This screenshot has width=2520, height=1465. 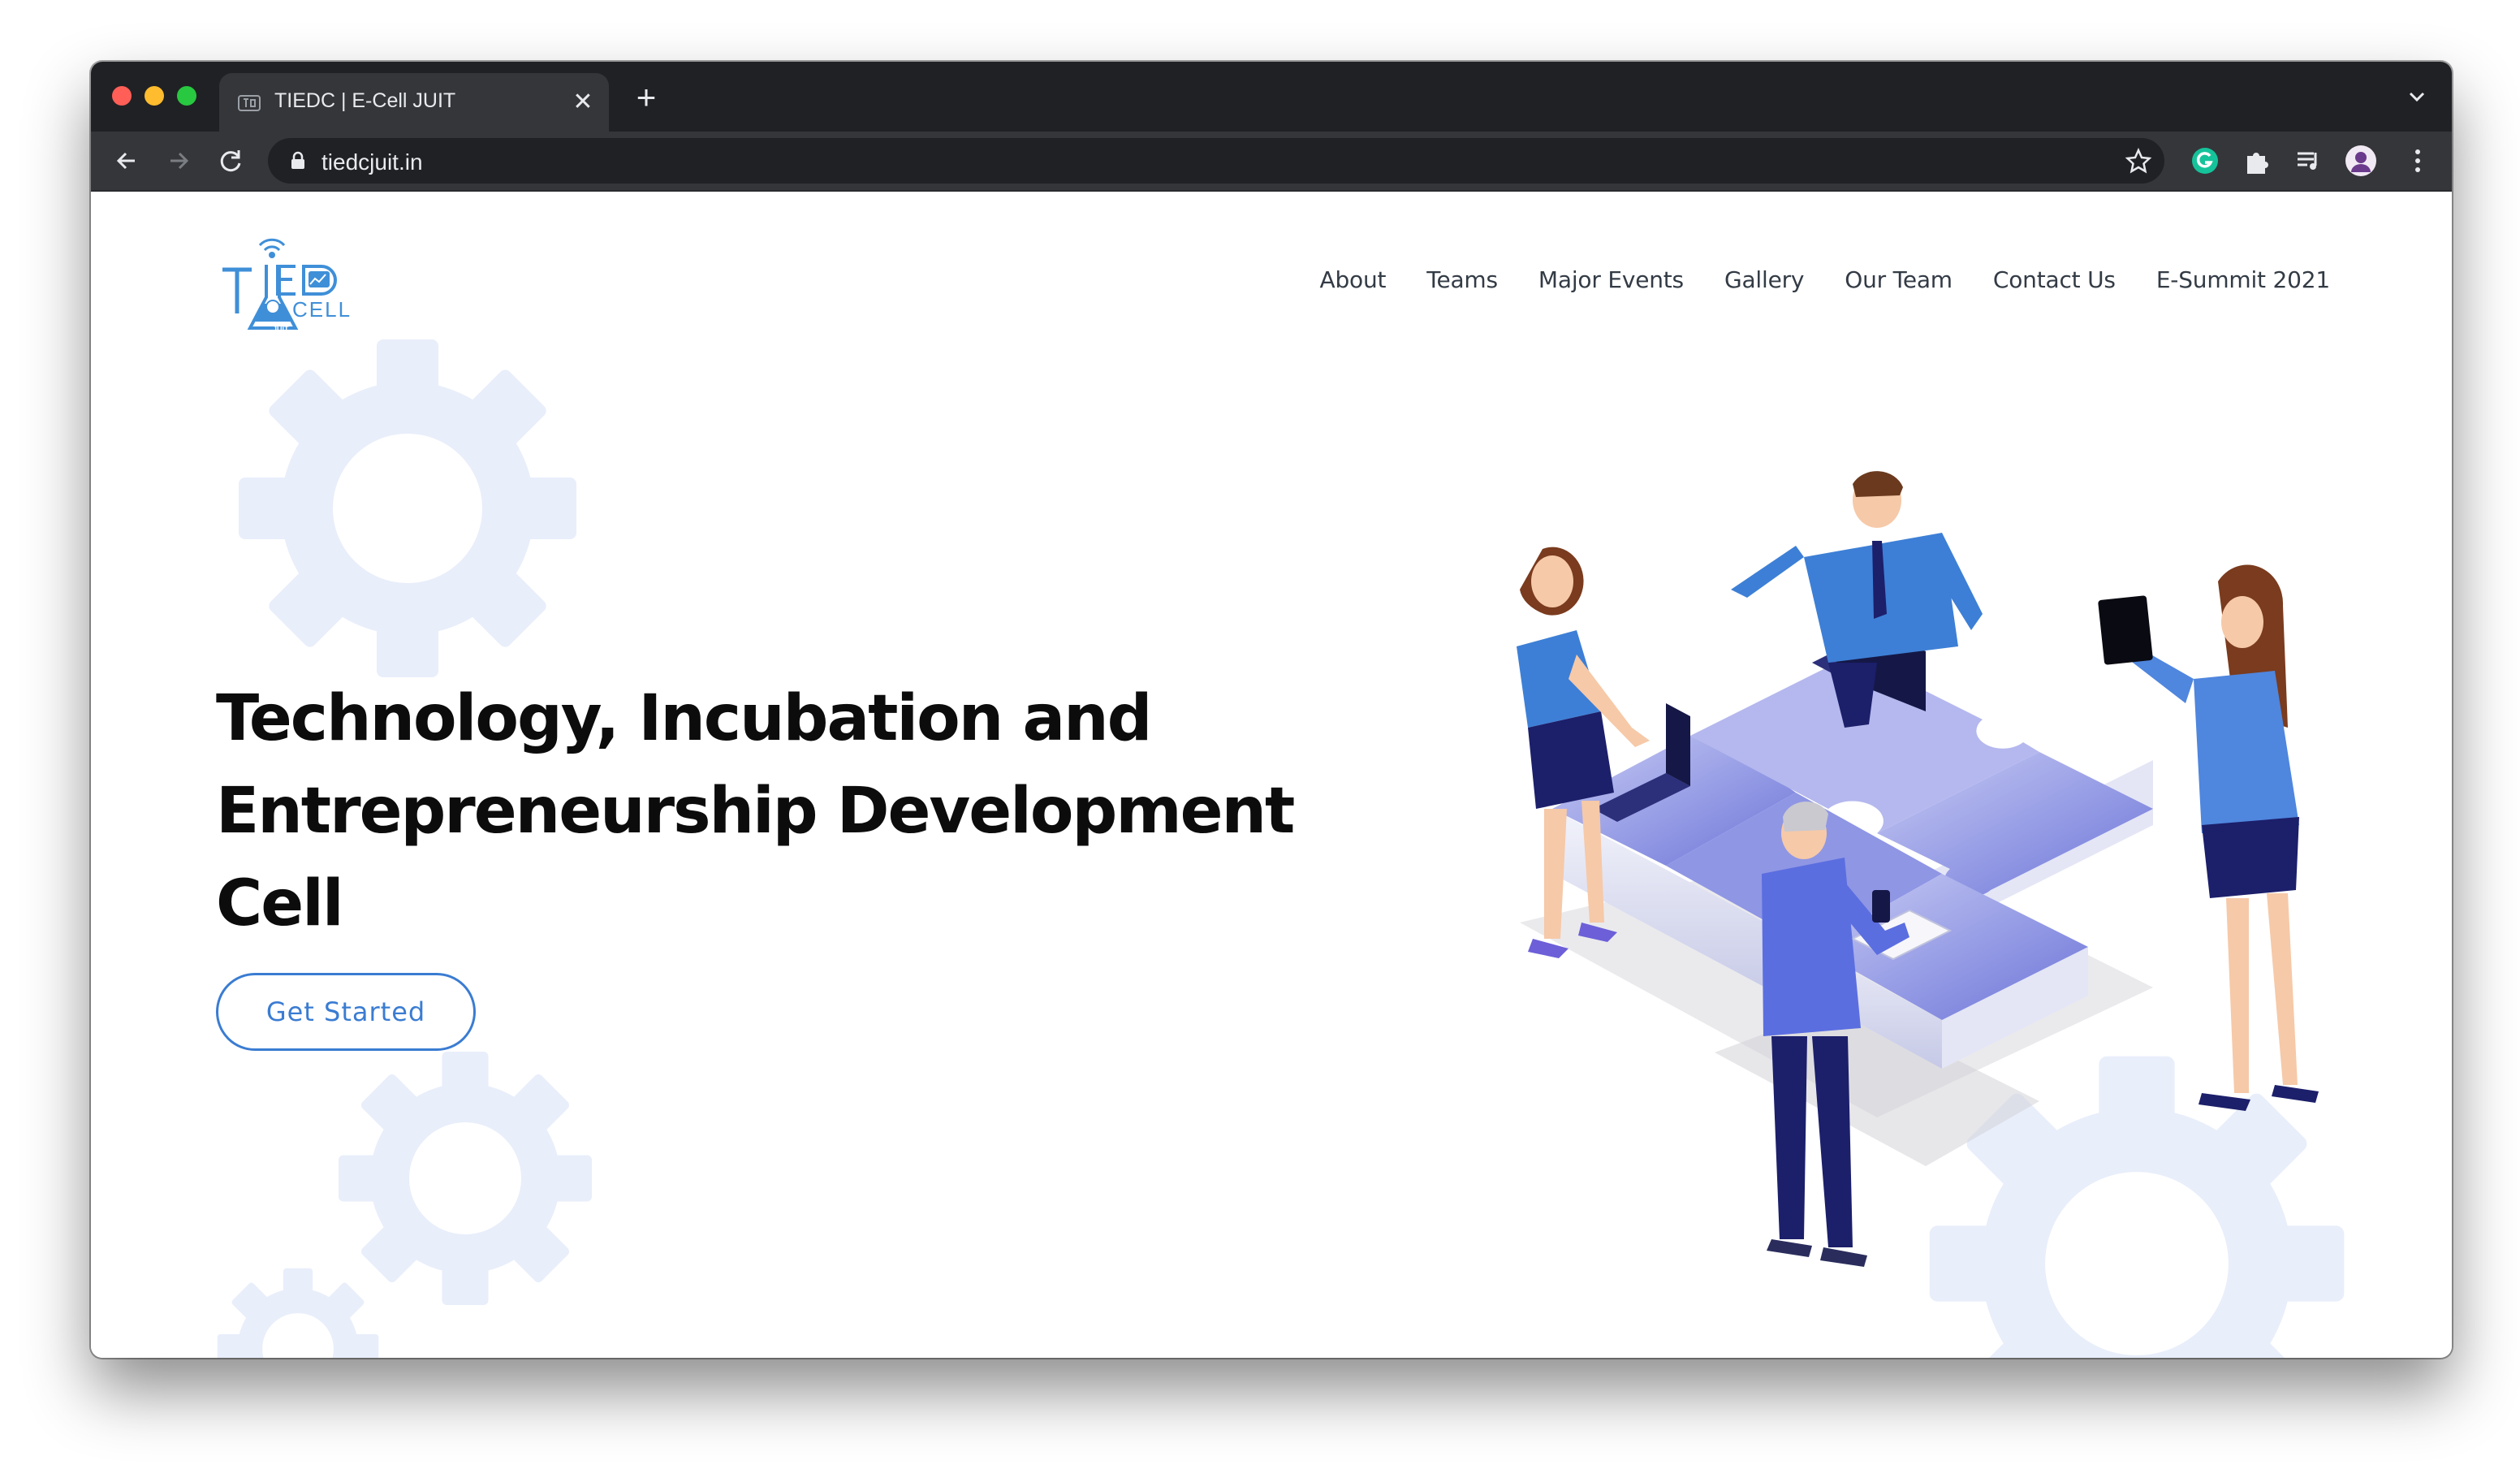 What do you see at coordinates (2054, 279) in the screenshot?
I see `nav-contact-us: Contact Us` at bounding box center [2054, 279].